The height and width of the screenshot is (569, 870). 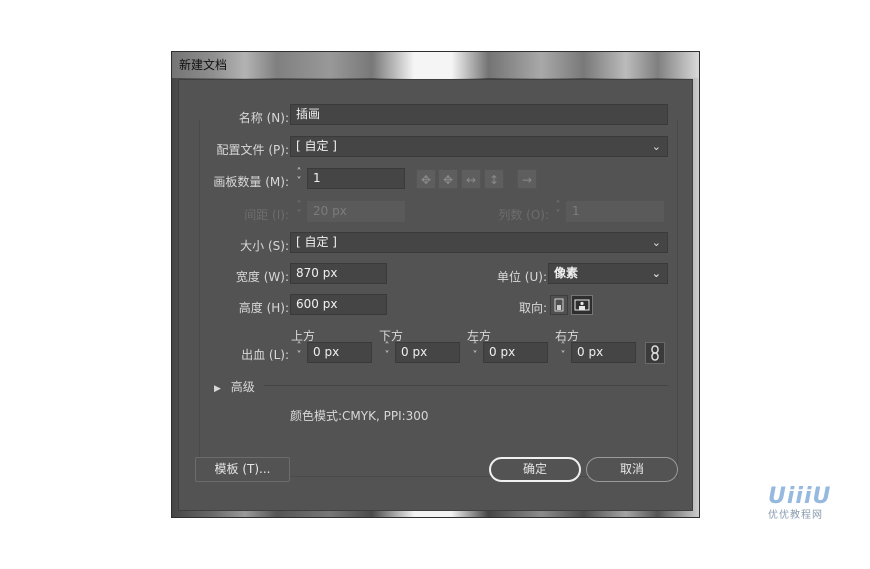 I want to click on spacing-stepper: ˄ ˅, so click(x=299, y=210).